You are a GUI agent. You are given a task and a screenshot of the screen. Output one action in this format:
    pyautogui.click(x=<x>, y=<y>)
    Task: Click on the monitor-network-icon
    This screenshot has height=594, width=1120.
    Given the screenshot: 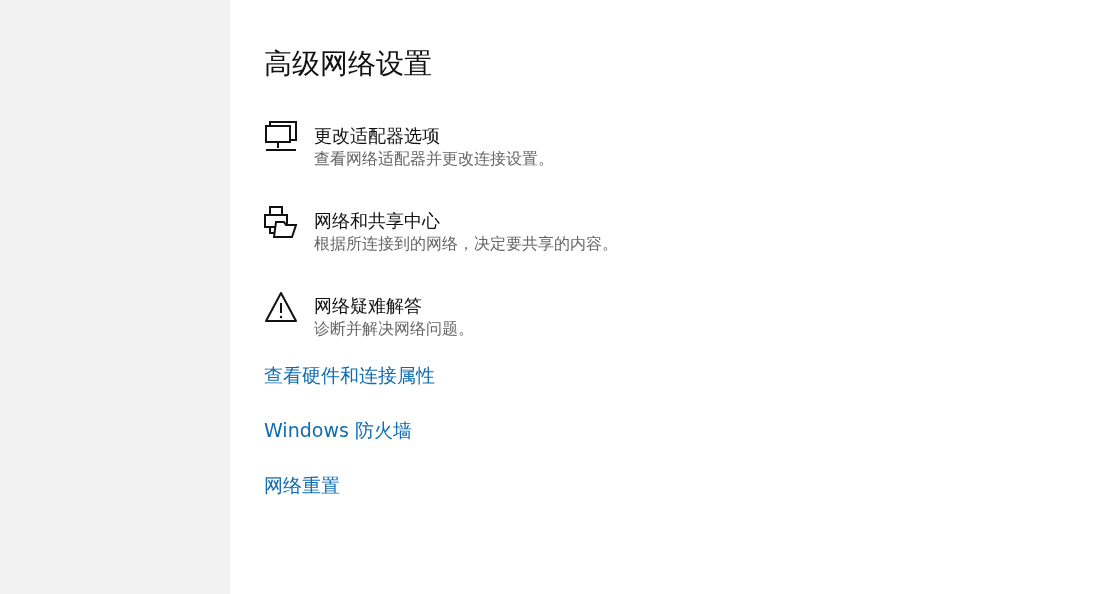 What is the action you would take?
    pyautogui.click(x=281, y=137)
    